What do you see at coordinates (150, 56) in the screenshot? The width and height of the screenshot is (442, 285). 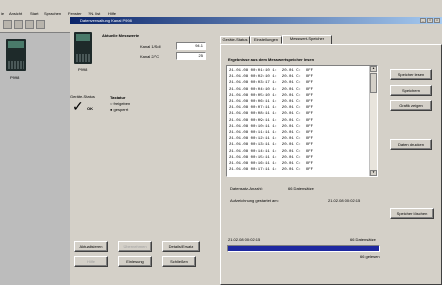 I see `kanal2-label: Kanal 2/°C` at bounding box center [150, 56].